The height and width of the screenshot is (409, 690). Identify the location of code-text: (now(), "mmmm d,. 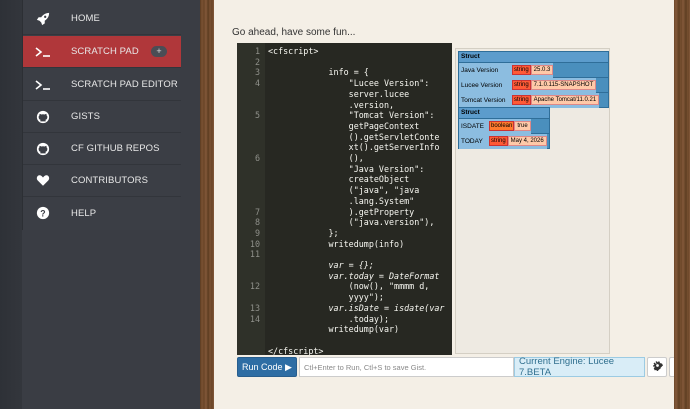
(349, 286).